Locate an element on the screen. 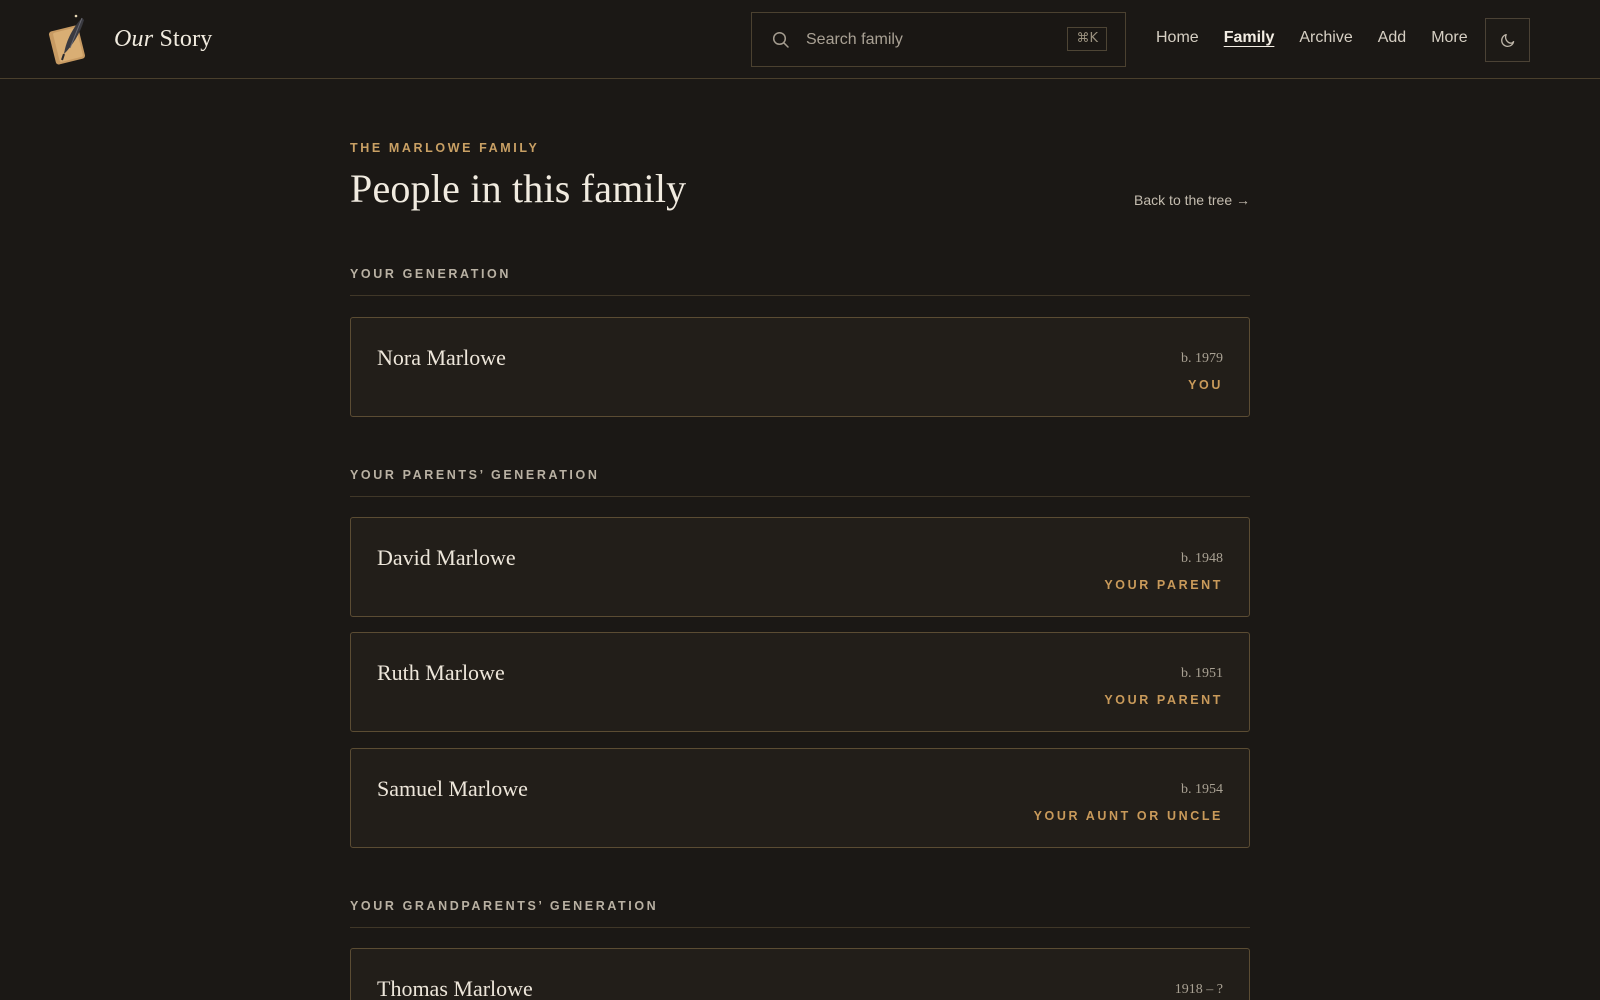 The height and width of the screenshot is (1000, 1600). search-shortcut-hint: ⌘K is located at coordinates (1087, 39).